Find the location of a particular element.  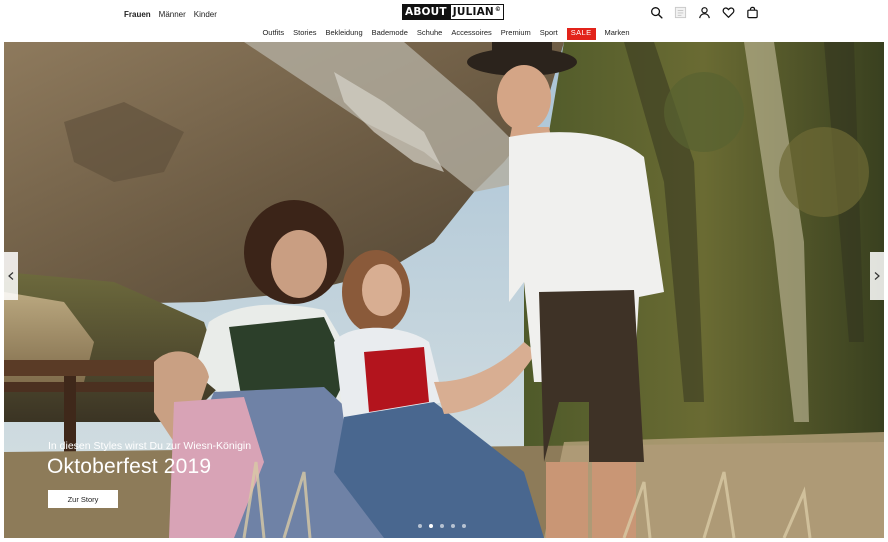

search-icon is located at coordinates (656, 12).